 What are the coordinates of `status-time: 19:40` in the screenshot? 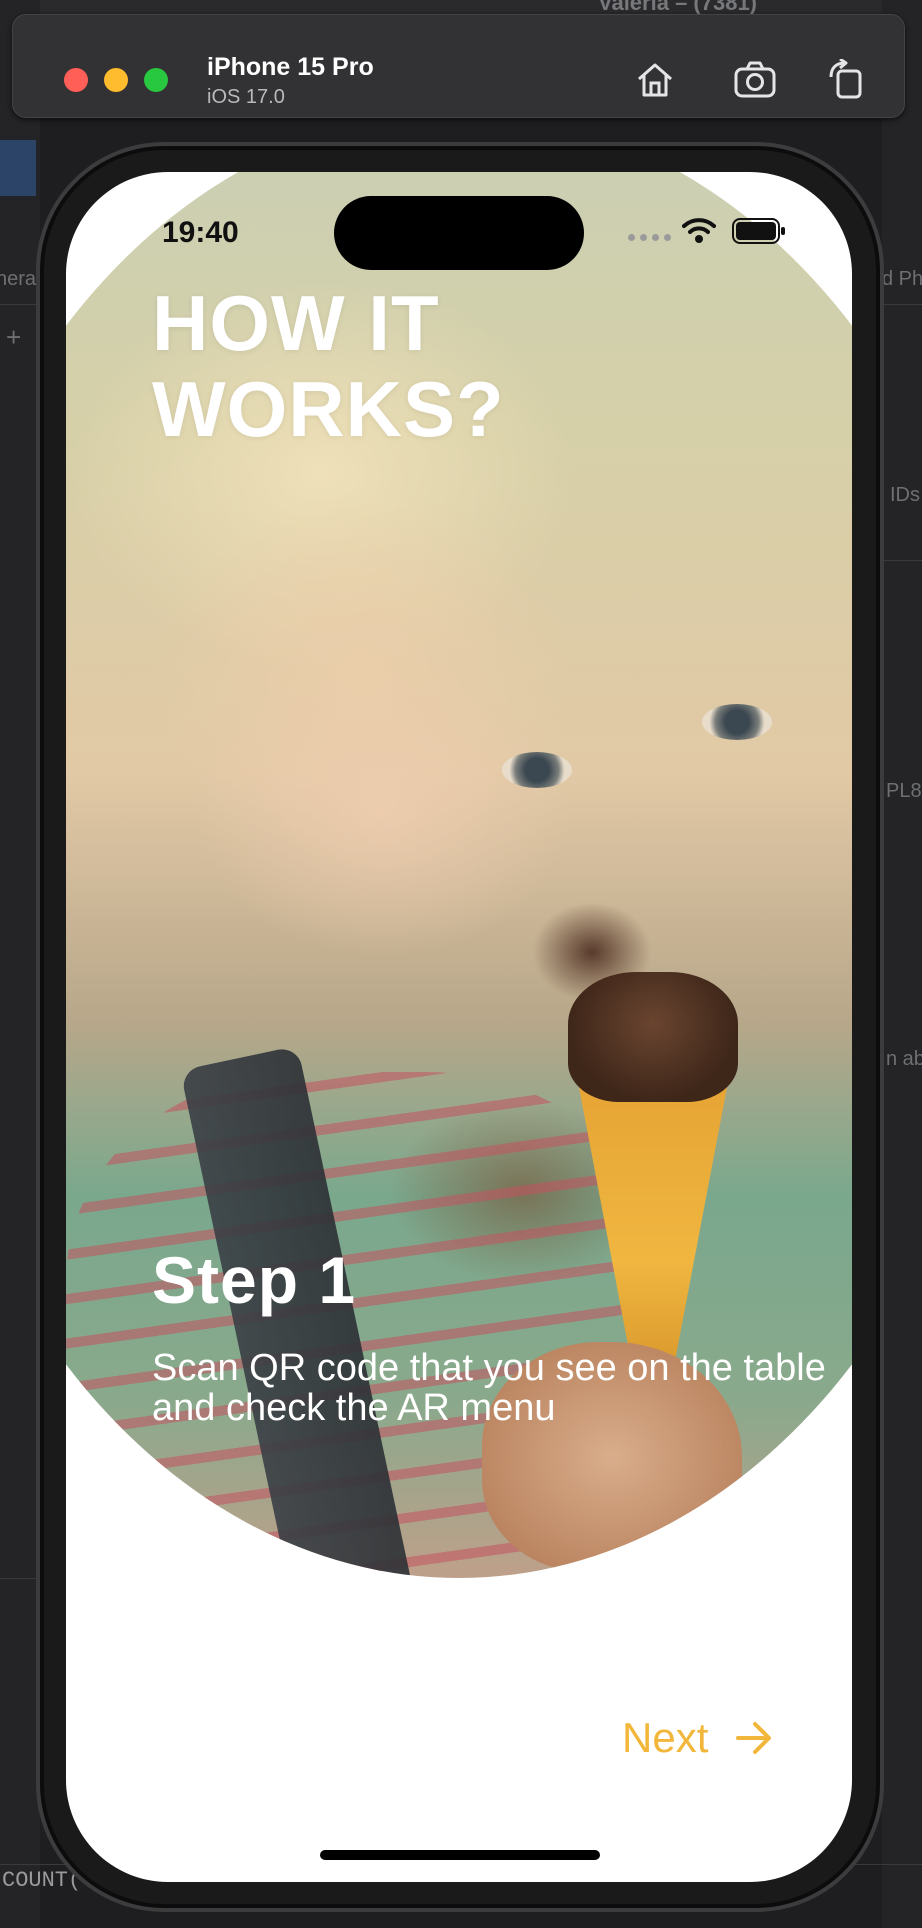 It's located at (200, 232).